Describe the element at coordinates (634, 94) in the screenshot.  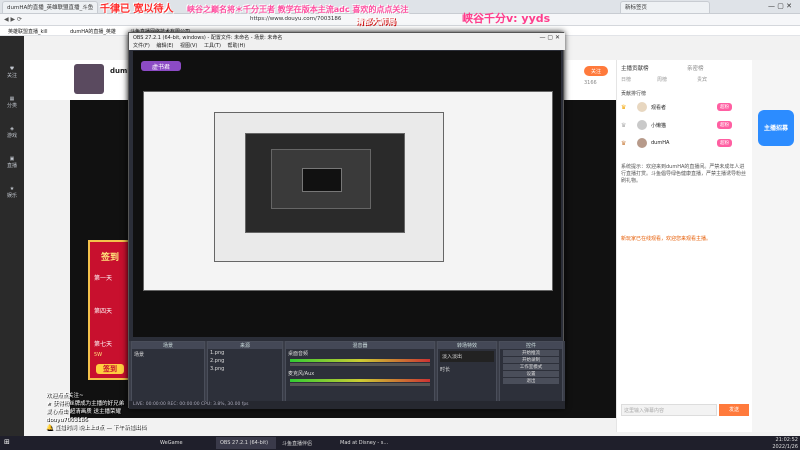
I see `ranking-title: 贡献排行榜` at that location.